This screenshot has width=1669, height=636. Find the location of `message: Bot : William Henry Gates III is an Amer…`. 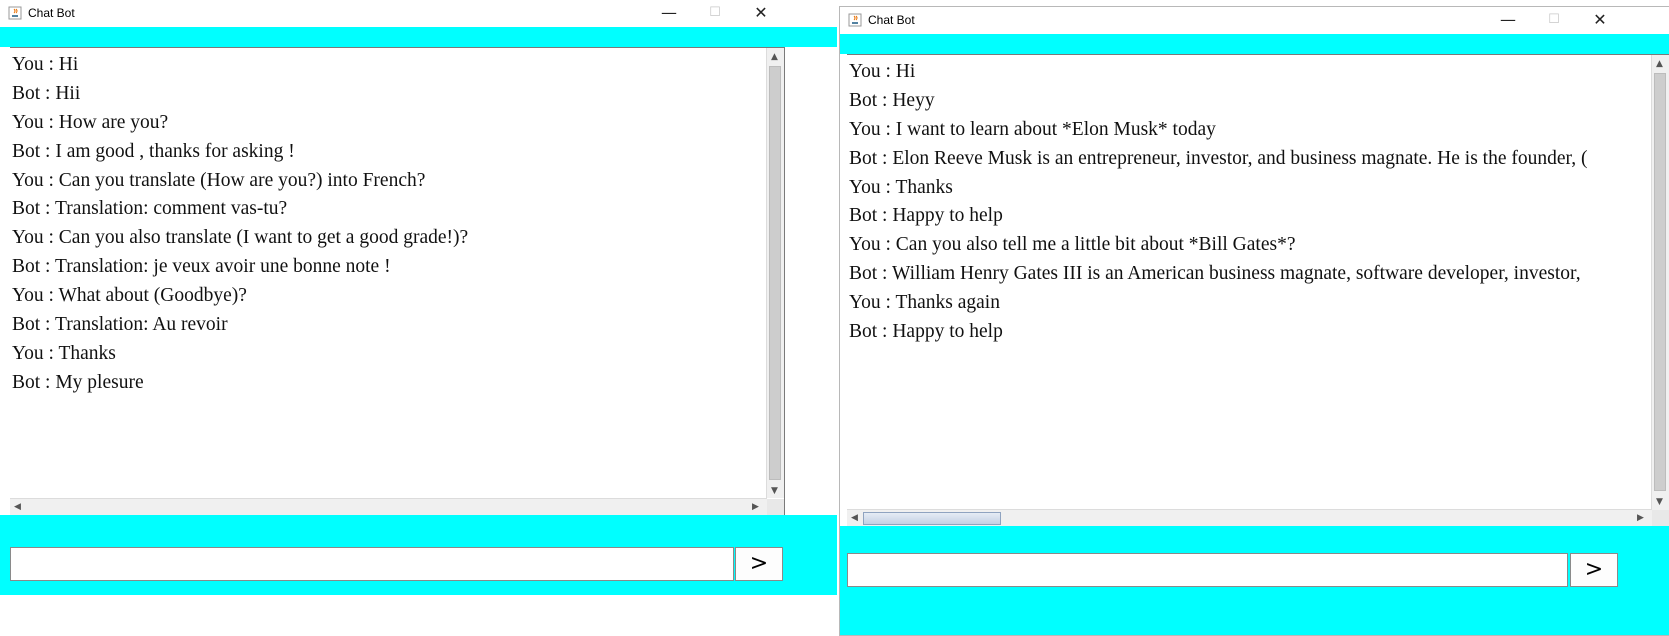

message: Bot : William Henry Gates III is an Amer… is located at coordinates (1215, 274).